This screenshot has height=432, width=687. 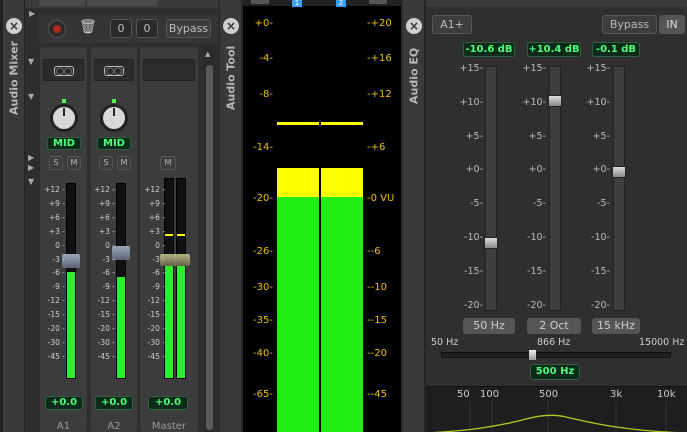 I want to click on range-max-label: 15000 Hz, so click(x=662, y=342).